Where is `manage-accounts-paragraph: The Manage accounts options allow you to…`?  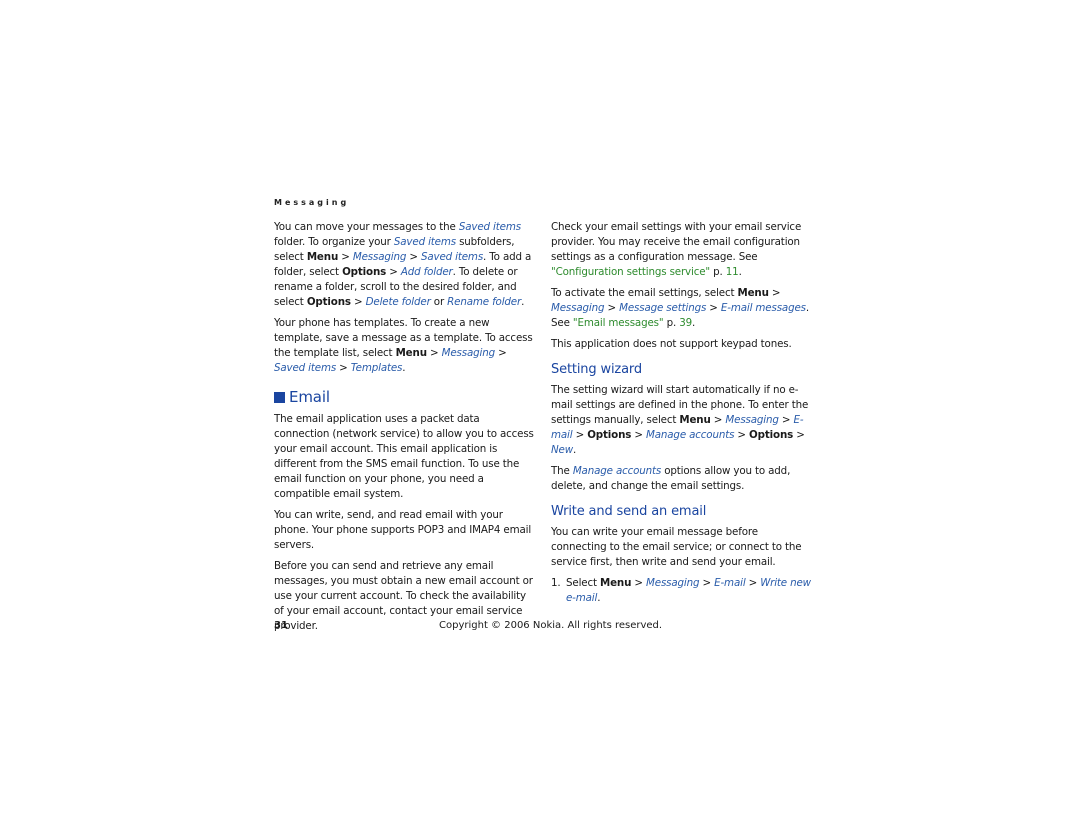
manage-accounts-paragraph: The Manage accounts options allow you to… is located at coordinates (671, 478).